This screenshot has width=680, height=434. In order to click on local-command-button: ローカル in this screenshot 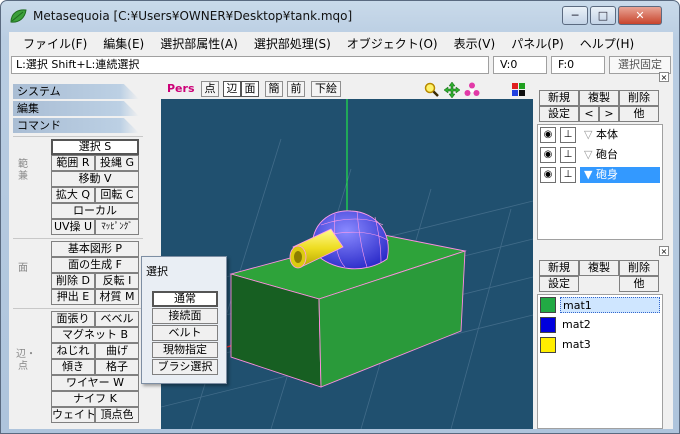, I will do `click(95, 211)`.